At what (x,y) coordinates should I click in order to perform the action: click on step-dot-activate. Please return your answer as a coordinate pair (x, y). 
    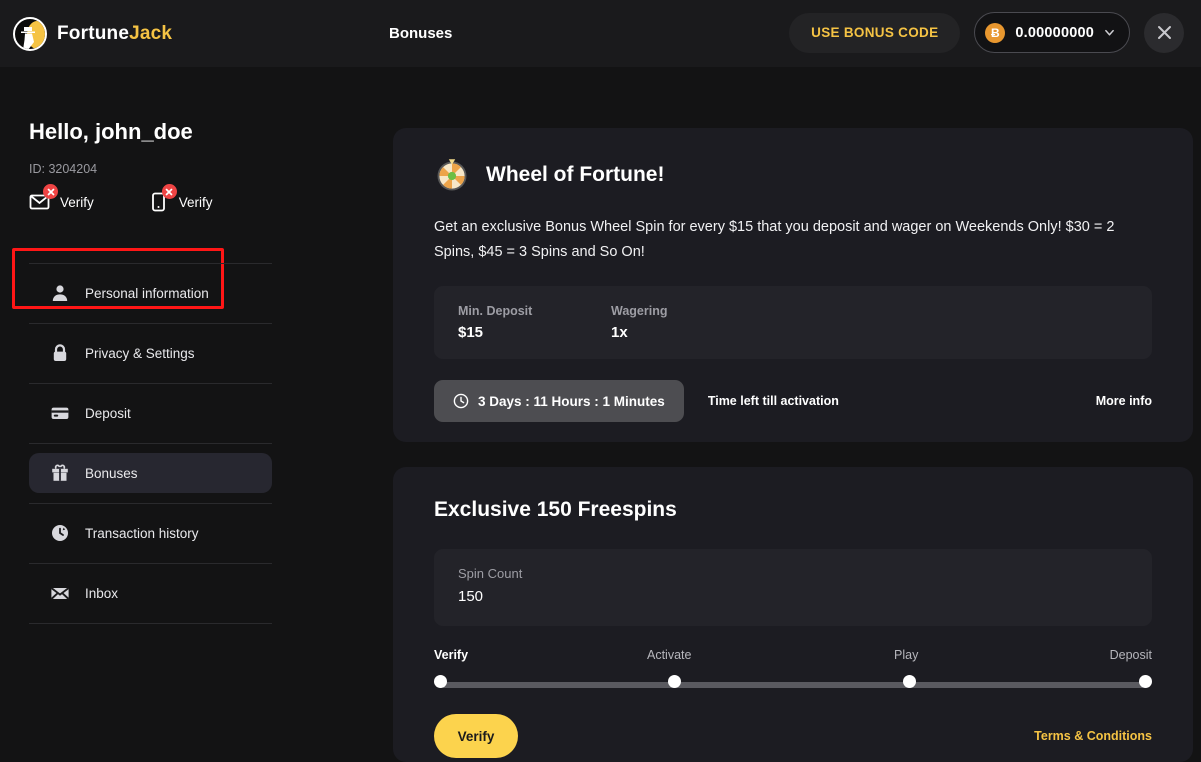
    Looking at the image, I should click on (674, 681).